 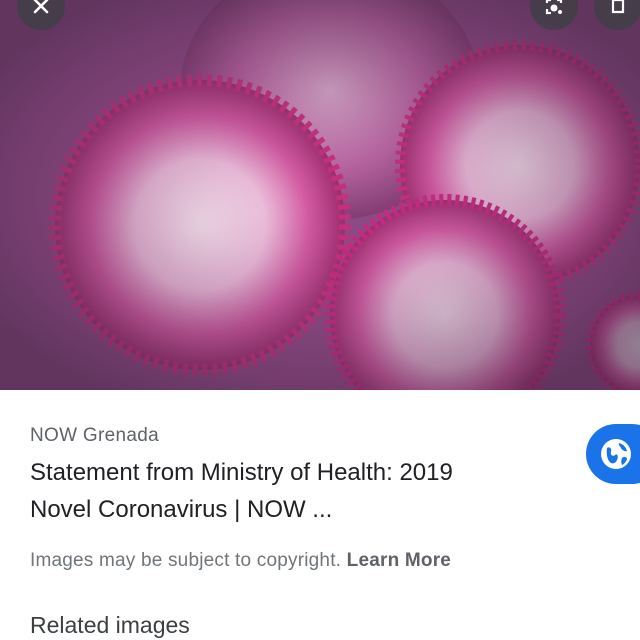 I want to click on source-name: NOW Grenada, so click(x=94, y=436).